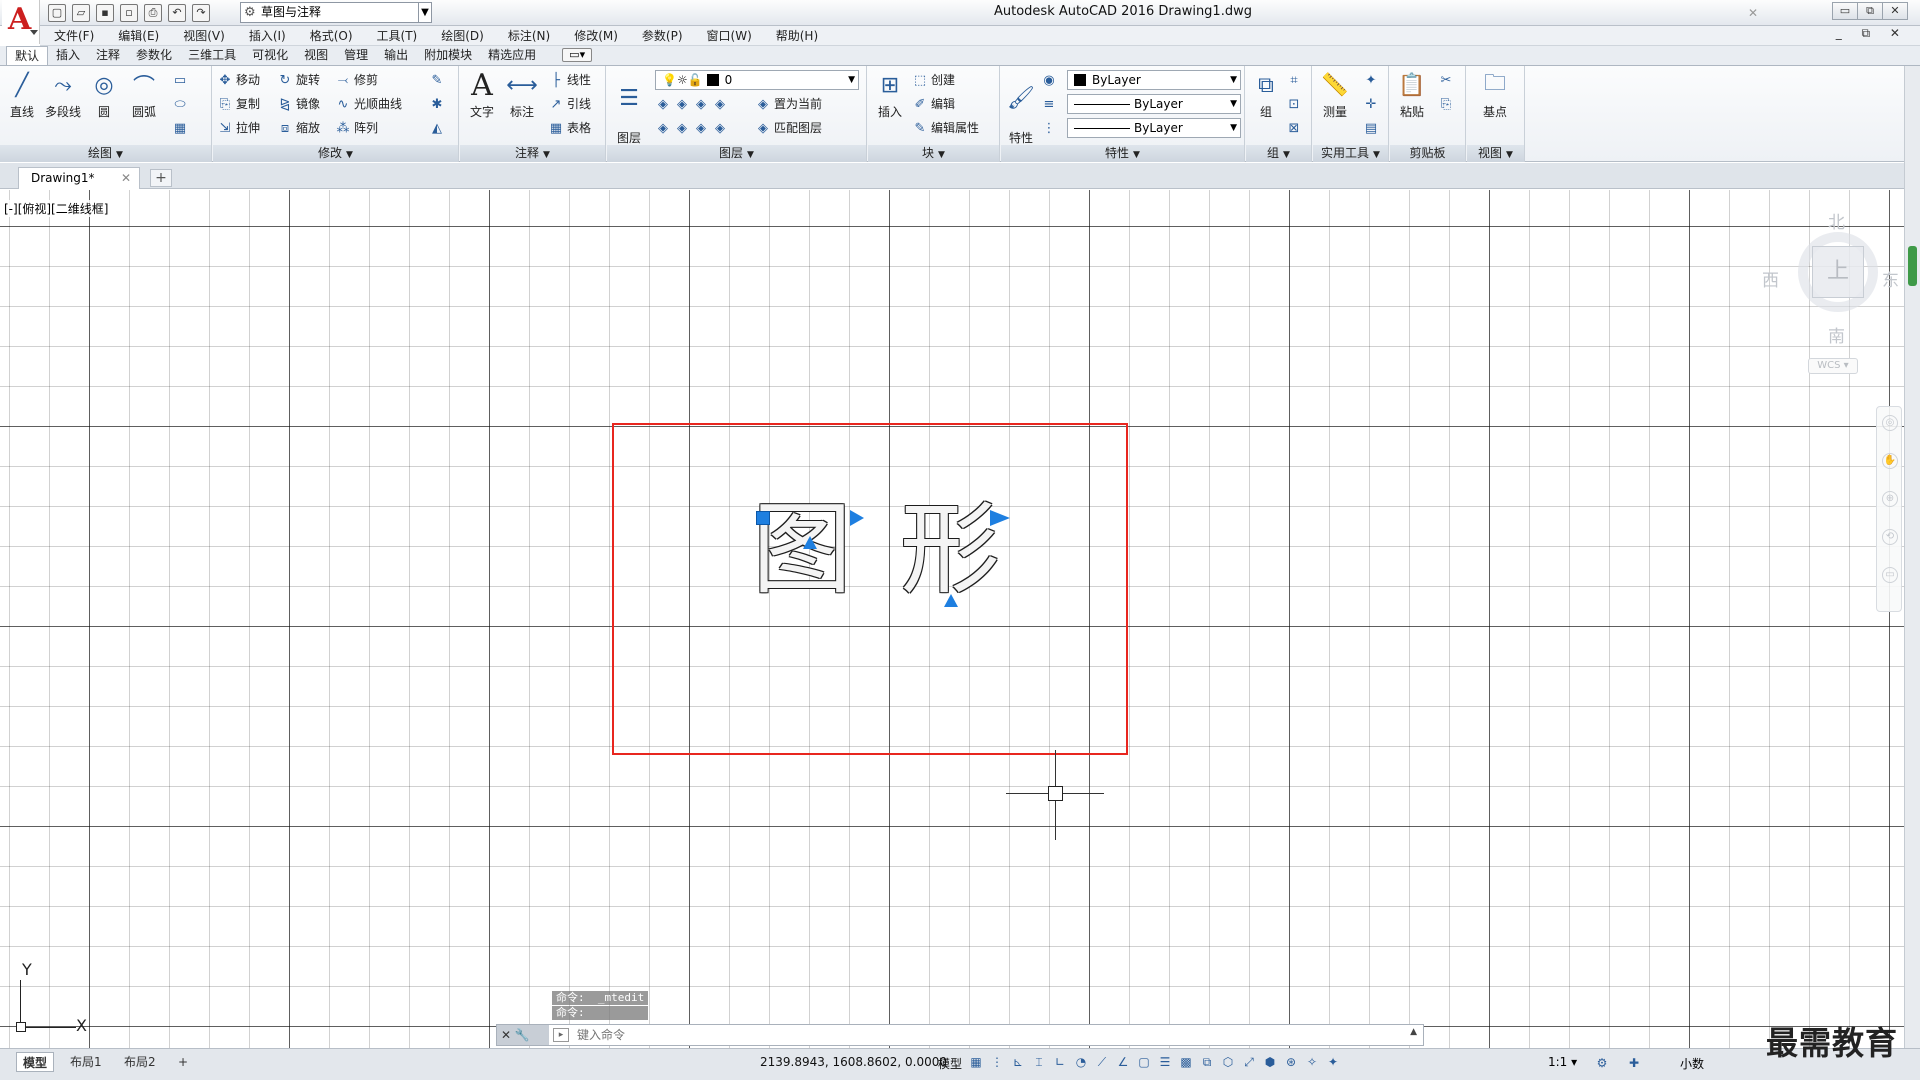  What do you see at coordinates (1249, 1062) in the screenshot?
I see `dynamic-ucs-icon: ⤢` at bounding box center [1249, 1062].